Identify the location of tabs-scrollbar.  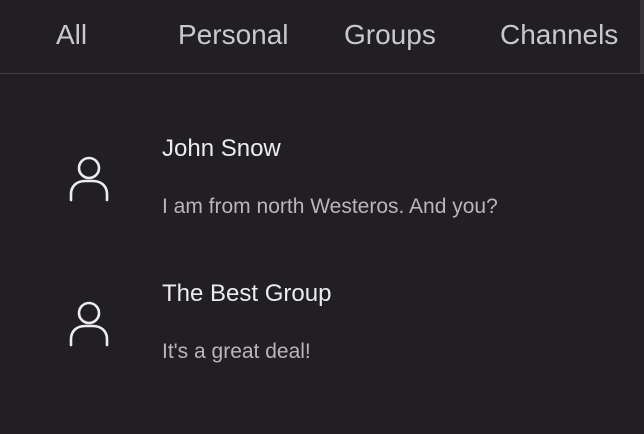
(642, 36).